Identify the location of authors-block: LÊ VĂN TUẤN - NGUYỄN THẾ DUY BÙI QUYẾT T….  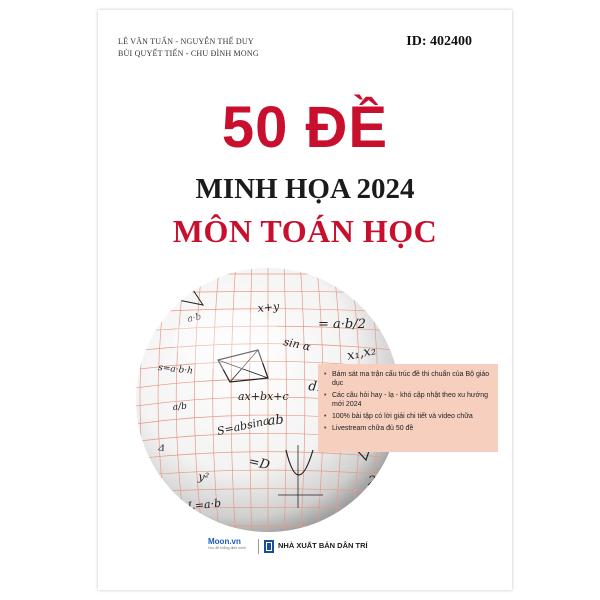
(188, 48).